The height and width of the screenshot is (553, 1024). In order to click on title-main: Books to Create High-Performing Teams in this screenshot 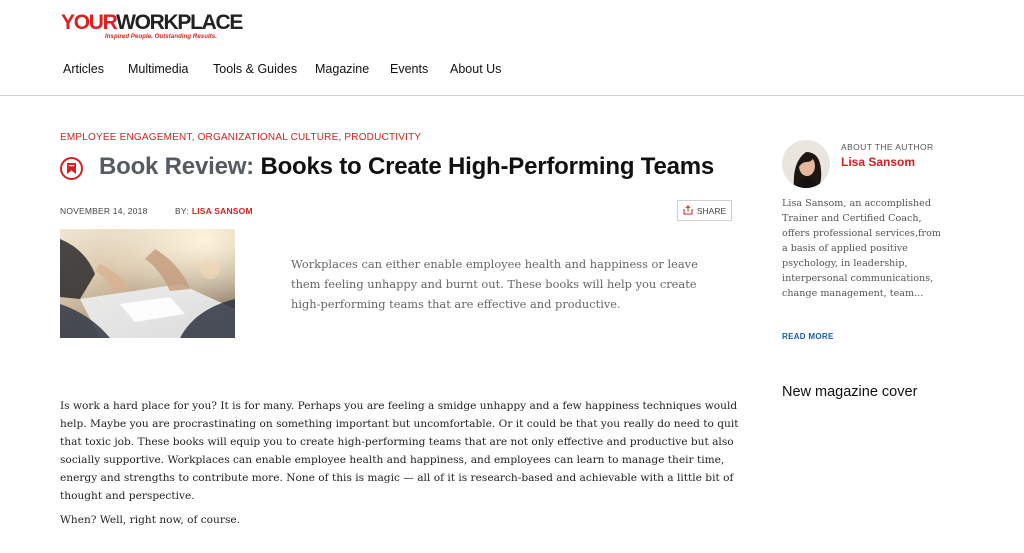, I will do `click(487, 166)`.